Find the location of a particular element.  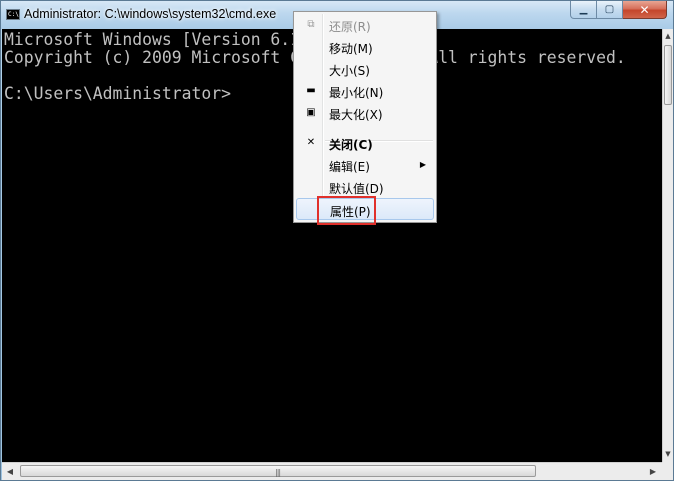

restore-icon: ⧉ is located at coordinates (311, 24).